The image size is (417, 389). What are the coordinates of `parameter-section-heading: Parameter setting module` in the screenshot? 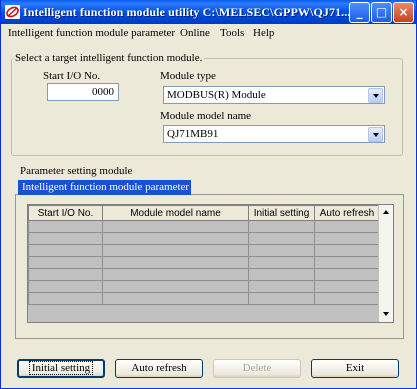 It's located at (76, 171).